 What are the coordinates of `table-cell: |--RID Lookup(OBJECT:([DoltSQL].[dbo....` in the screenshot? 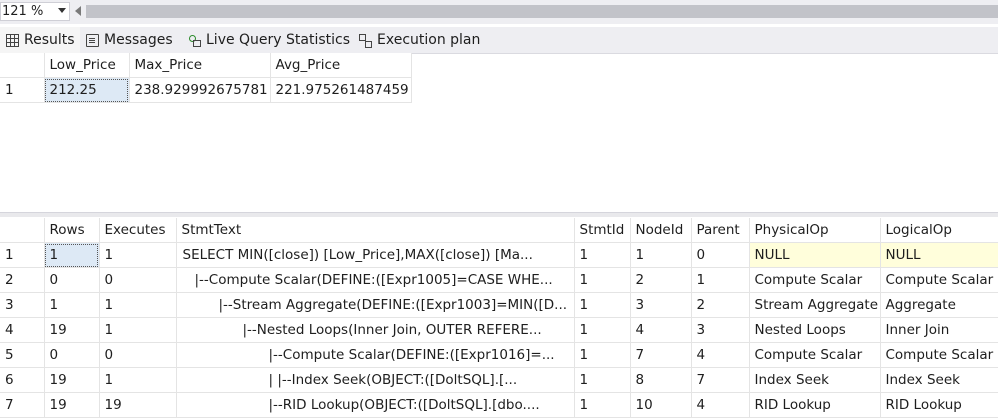 It's located at (375, 405).